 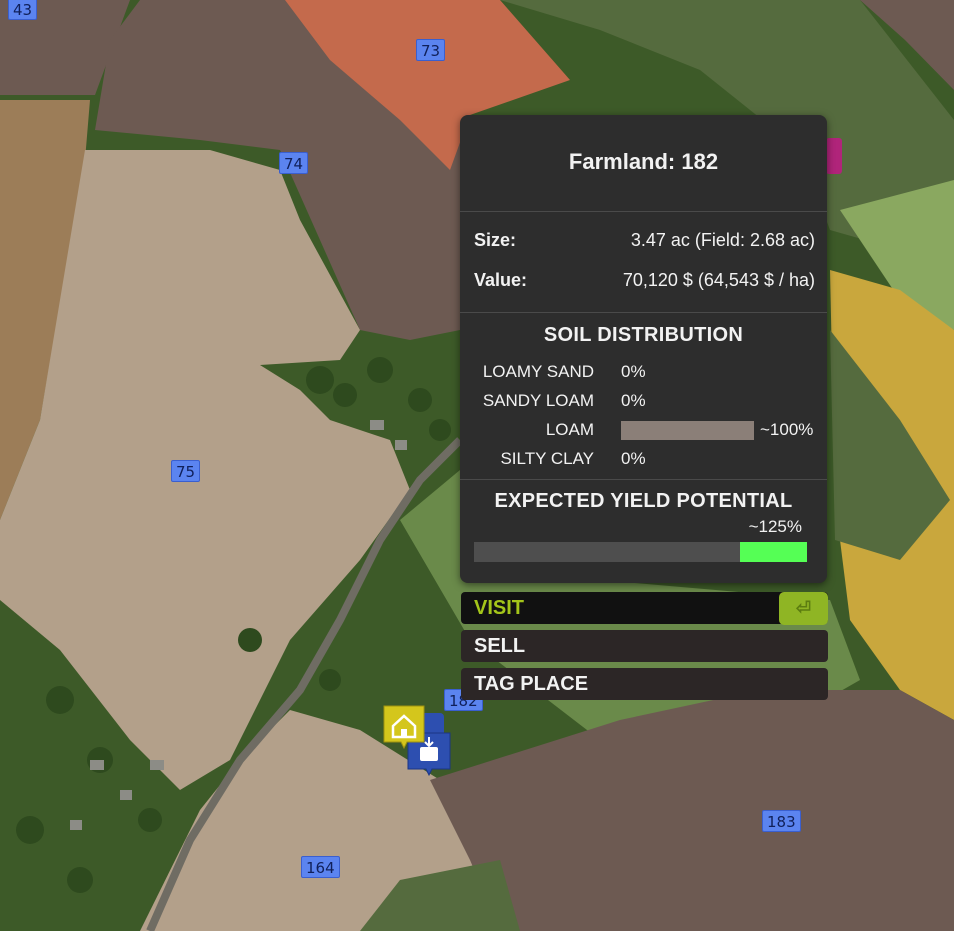 What do you see at coordinates (569, 429) in the screenshot?
I see `soil-name-loam: LOAM` at bounding box center [569, 429].